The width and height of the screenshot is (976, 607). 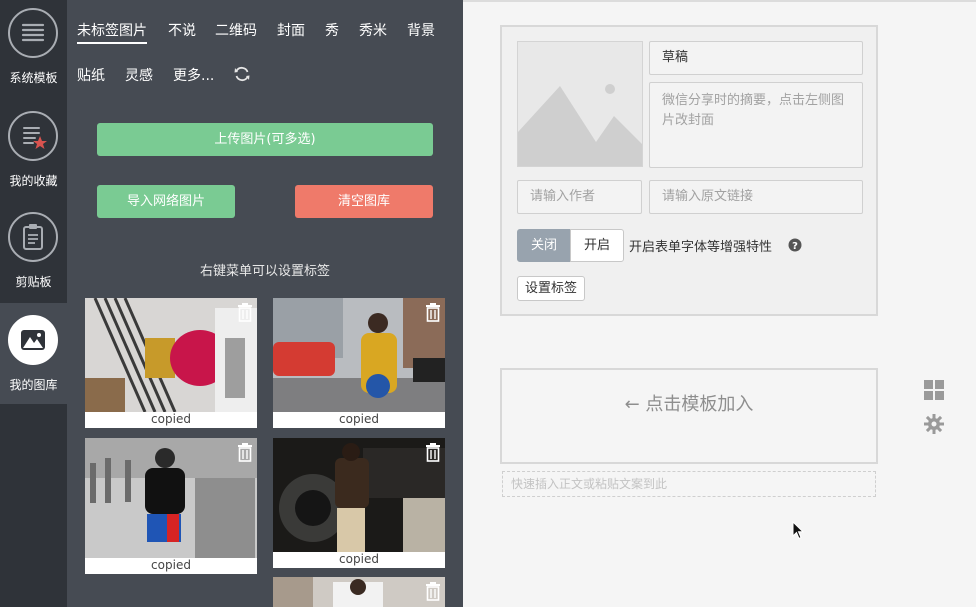 I want to click on toggle-on-button: 开启, so click(x=597, y=245).